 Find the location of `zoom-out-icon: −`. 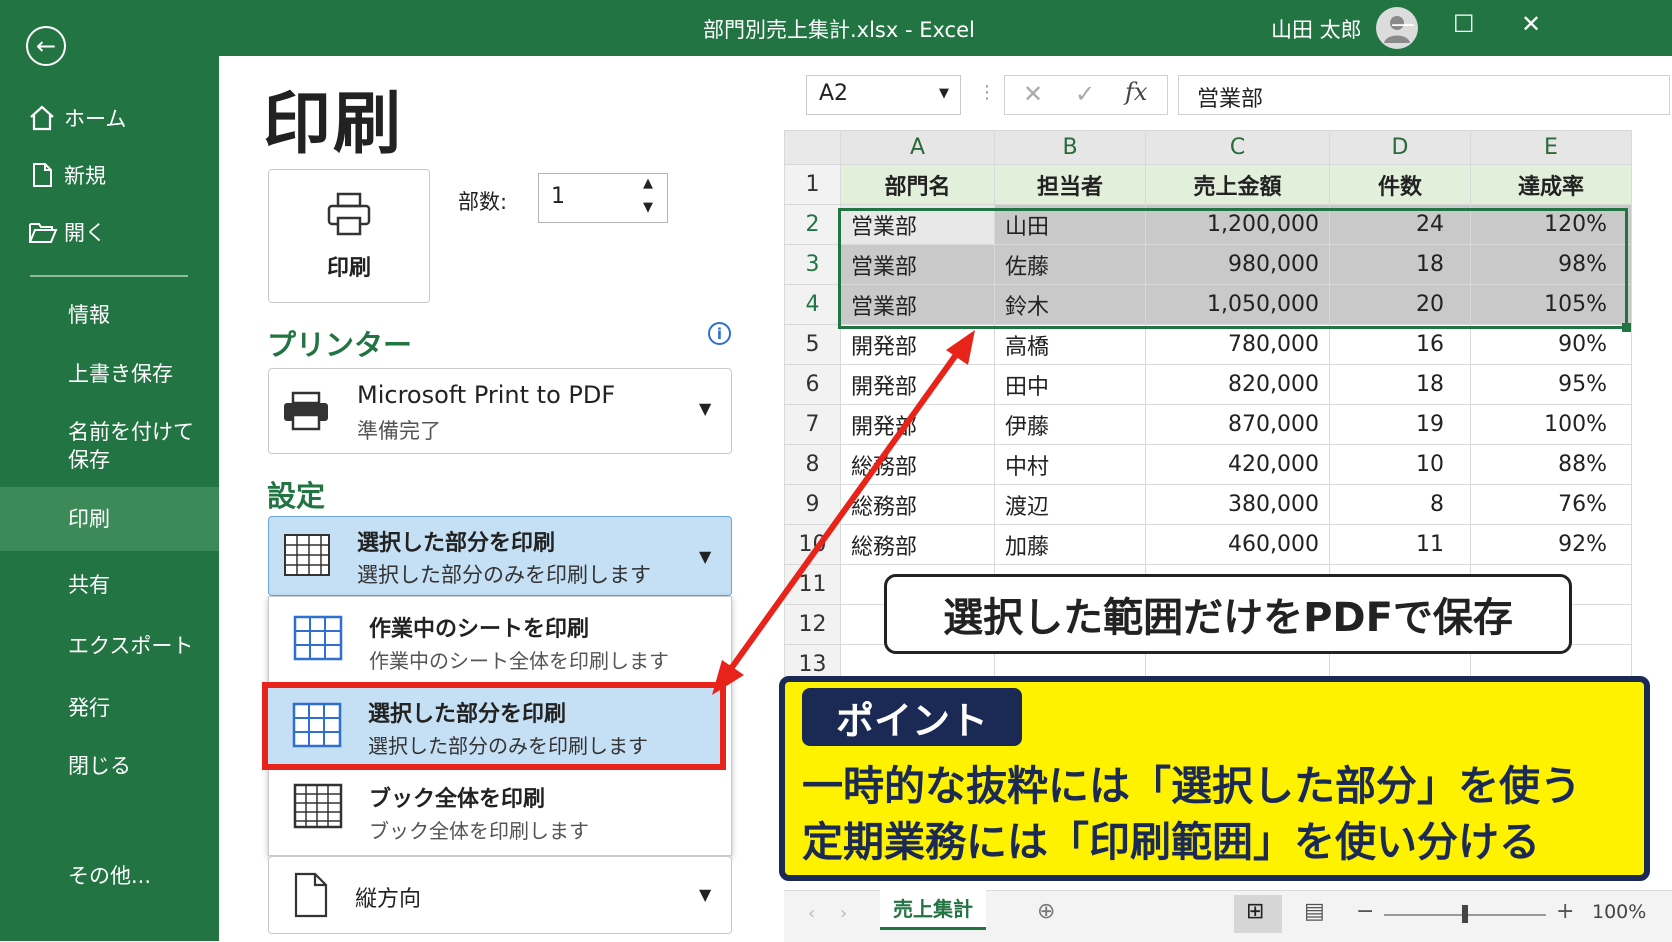

zoom-out-icon: − is located at coordinates (1365, 911).